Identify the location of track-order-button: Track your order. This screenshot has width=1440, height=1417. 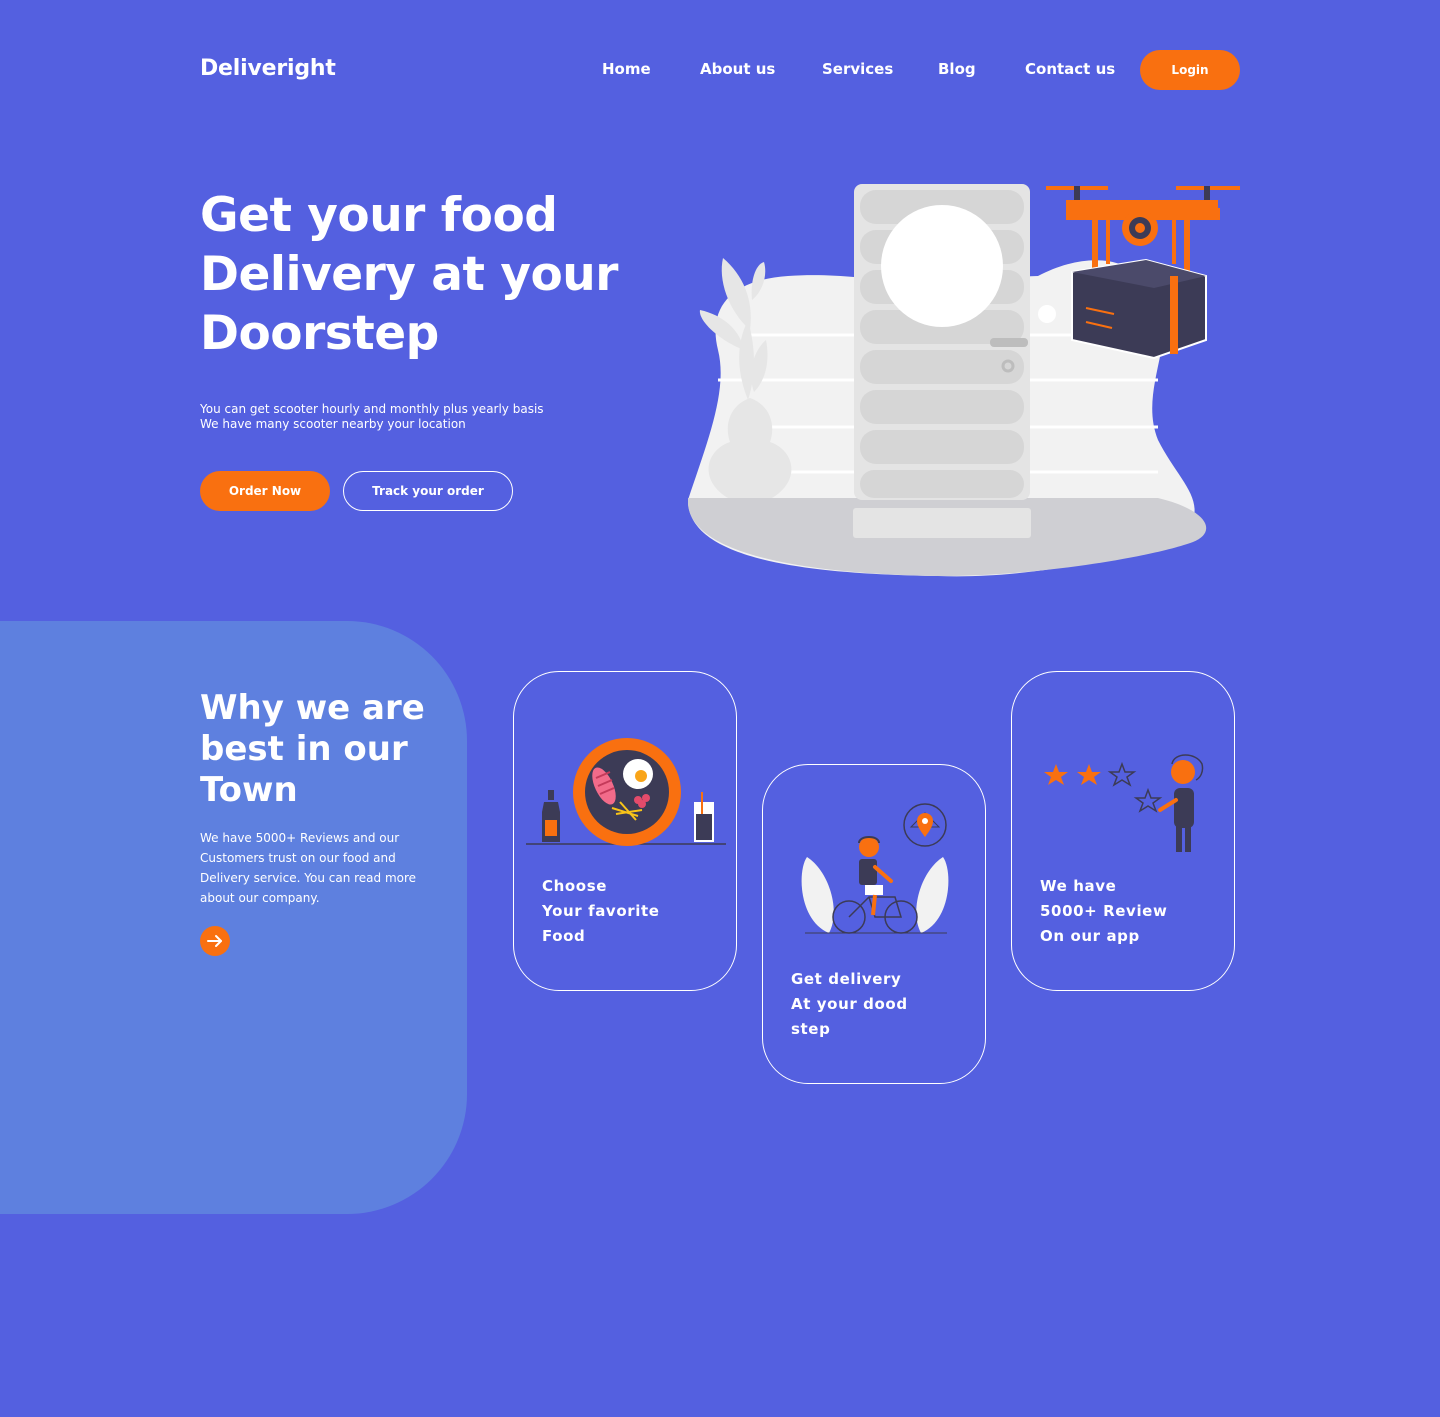
(428, 491).